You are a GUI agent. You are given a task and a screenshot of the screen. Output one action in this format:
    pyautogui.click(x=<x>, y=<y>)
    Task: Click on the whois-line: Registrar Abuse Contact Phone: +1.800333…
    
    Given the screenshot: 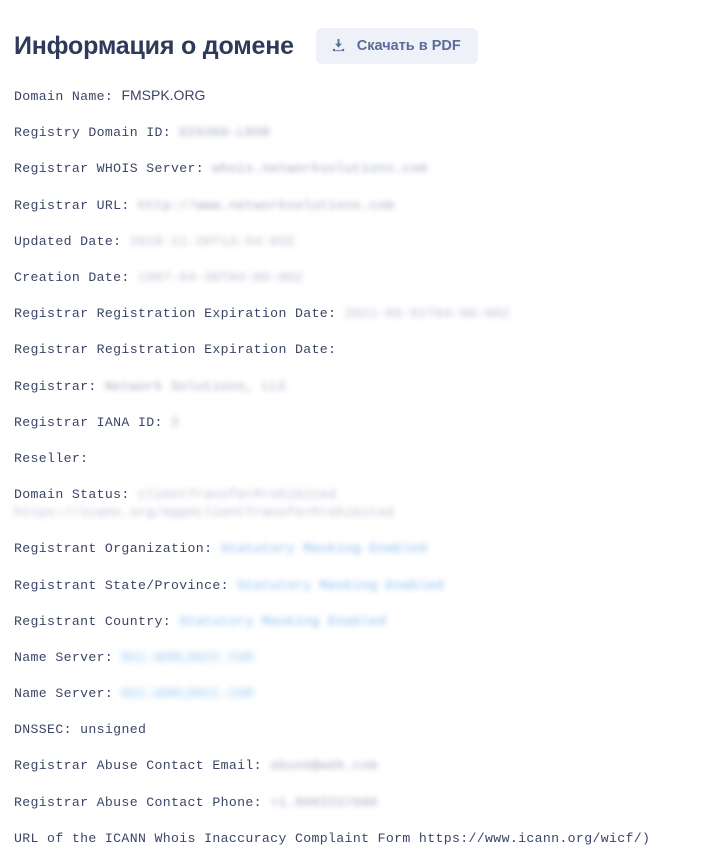 What is the action you would take?
    pyautogui.click(x=350, y=803)
    